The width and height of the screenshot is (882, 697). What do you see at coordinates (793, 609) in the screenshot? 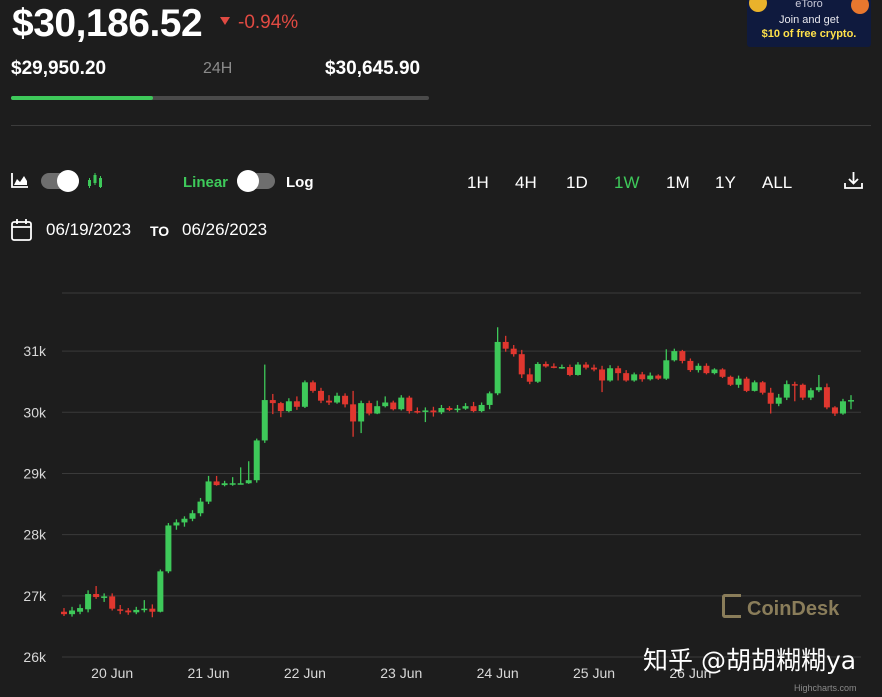
I see `watermark-text: CoinDesk` at bounding box center [793, 609].